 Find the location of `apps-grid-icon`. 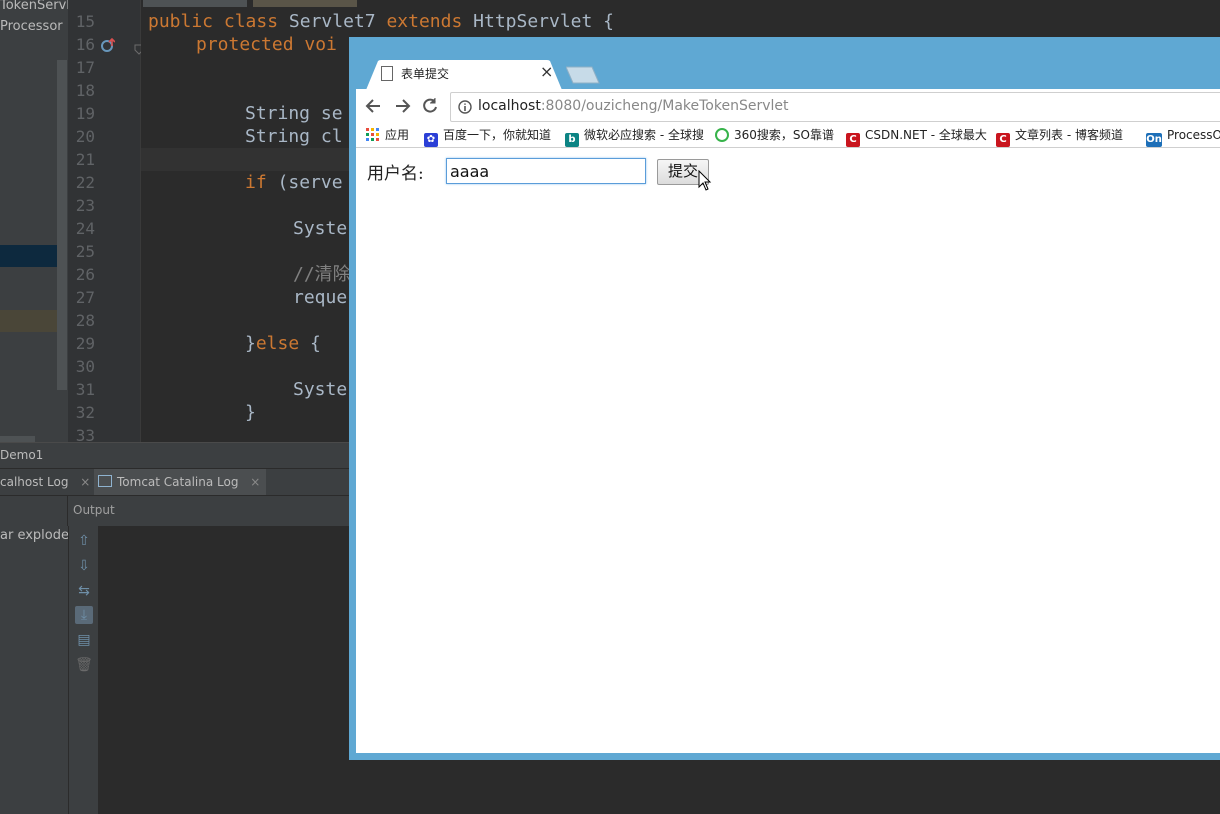

apps-grid-icon is located at coordinates (373, 135).